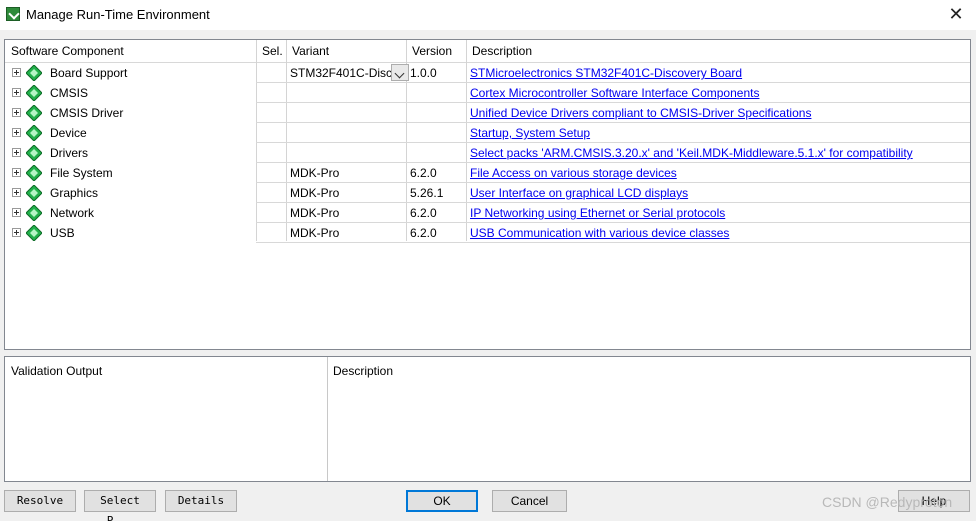  I want to click on component-name: CMSIS, so click(69, 93).